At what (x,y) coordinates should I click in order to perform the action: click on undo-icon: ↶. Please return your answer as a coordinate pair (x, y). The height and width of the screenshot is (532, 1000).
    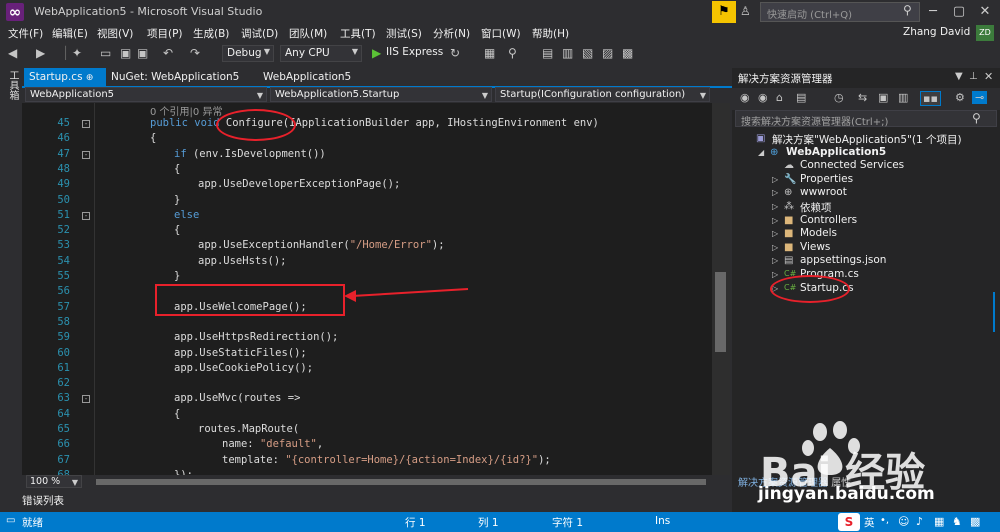
    Looking at the image, I should click on (168, 53).